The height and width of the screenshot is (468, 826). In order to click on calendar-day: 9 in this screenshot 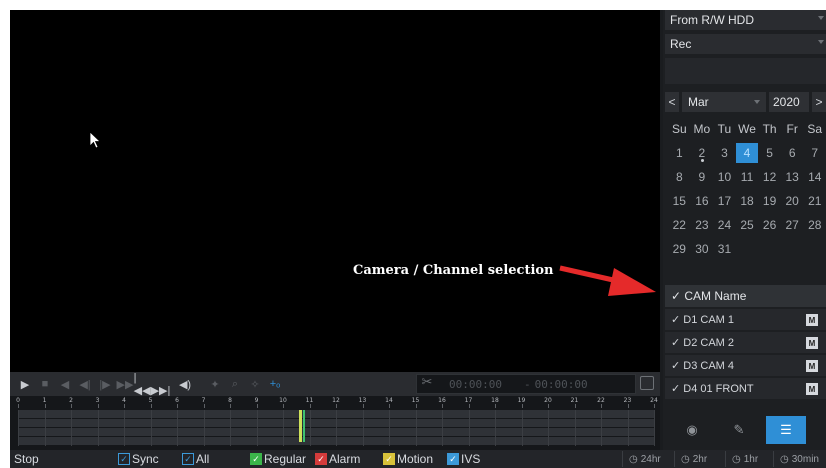, I will do `click(702, 177)`.